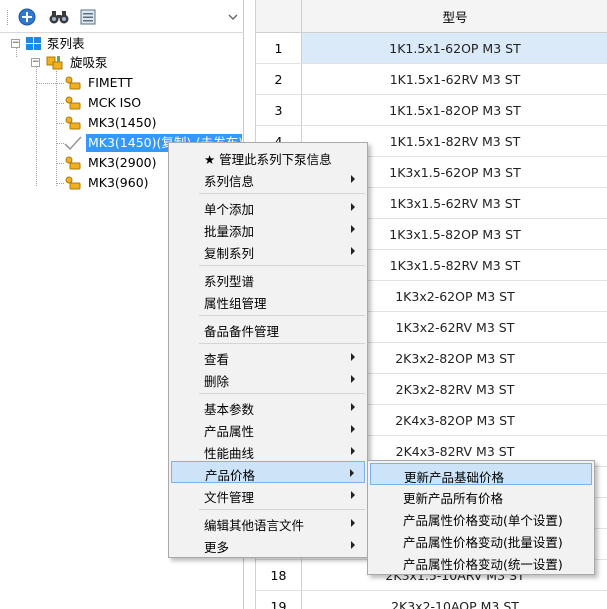  What do you see at coordinates (268, 329) in the screenshot?
I see `menu-item-spare-parts: 备品备件管理` at bounding box center [268, 329].